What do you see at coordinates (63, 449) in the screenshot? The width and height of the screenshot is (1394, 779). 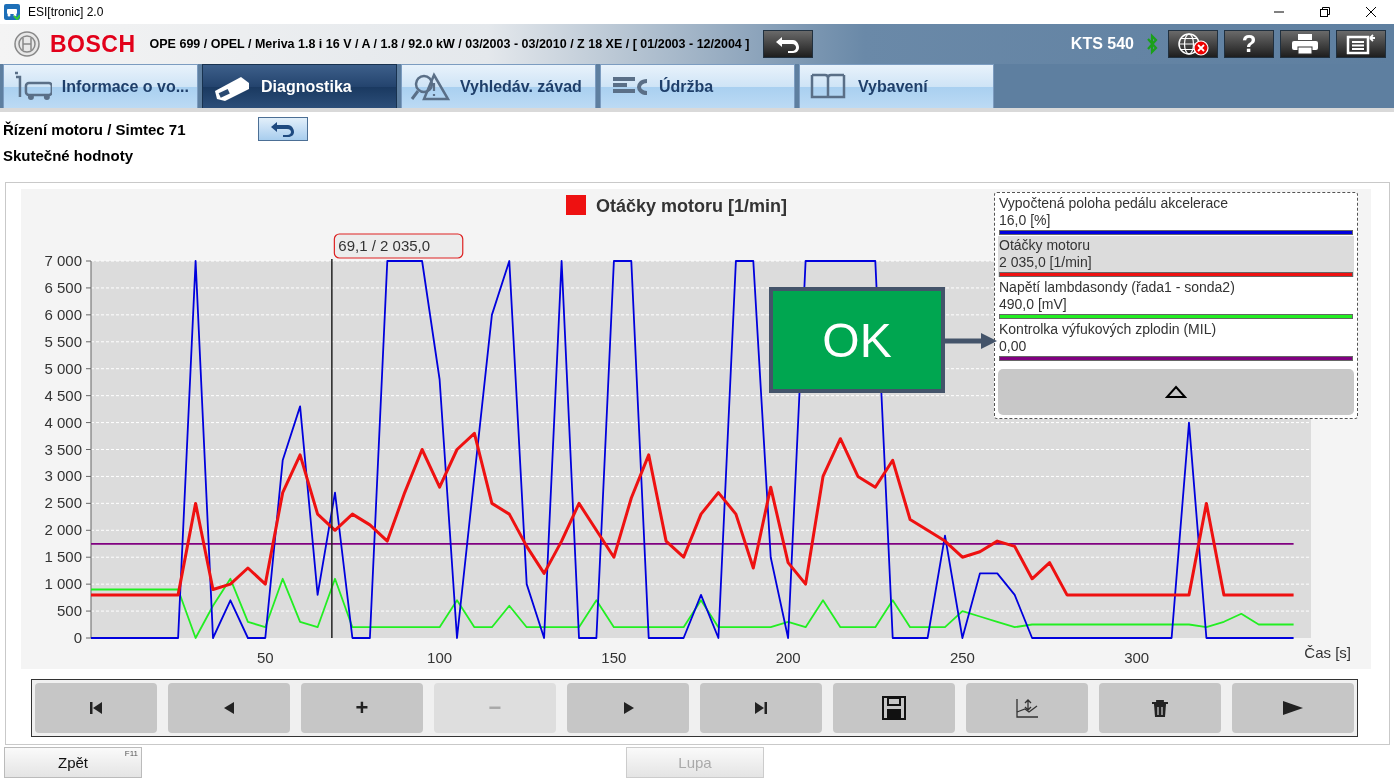 I see `y-tick-label: 3 500` at bounding box center [63, 449].